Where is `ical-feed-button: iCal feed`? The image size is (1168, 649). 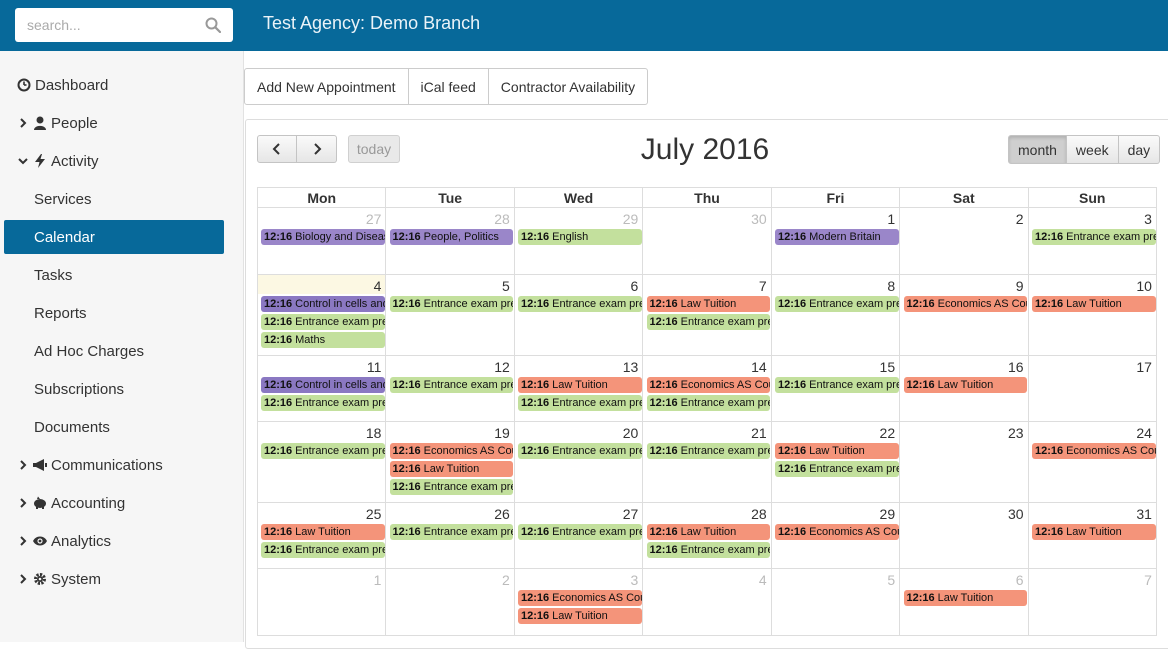 ical-feed-button: iCal feed is located at coordinates (449, 86).